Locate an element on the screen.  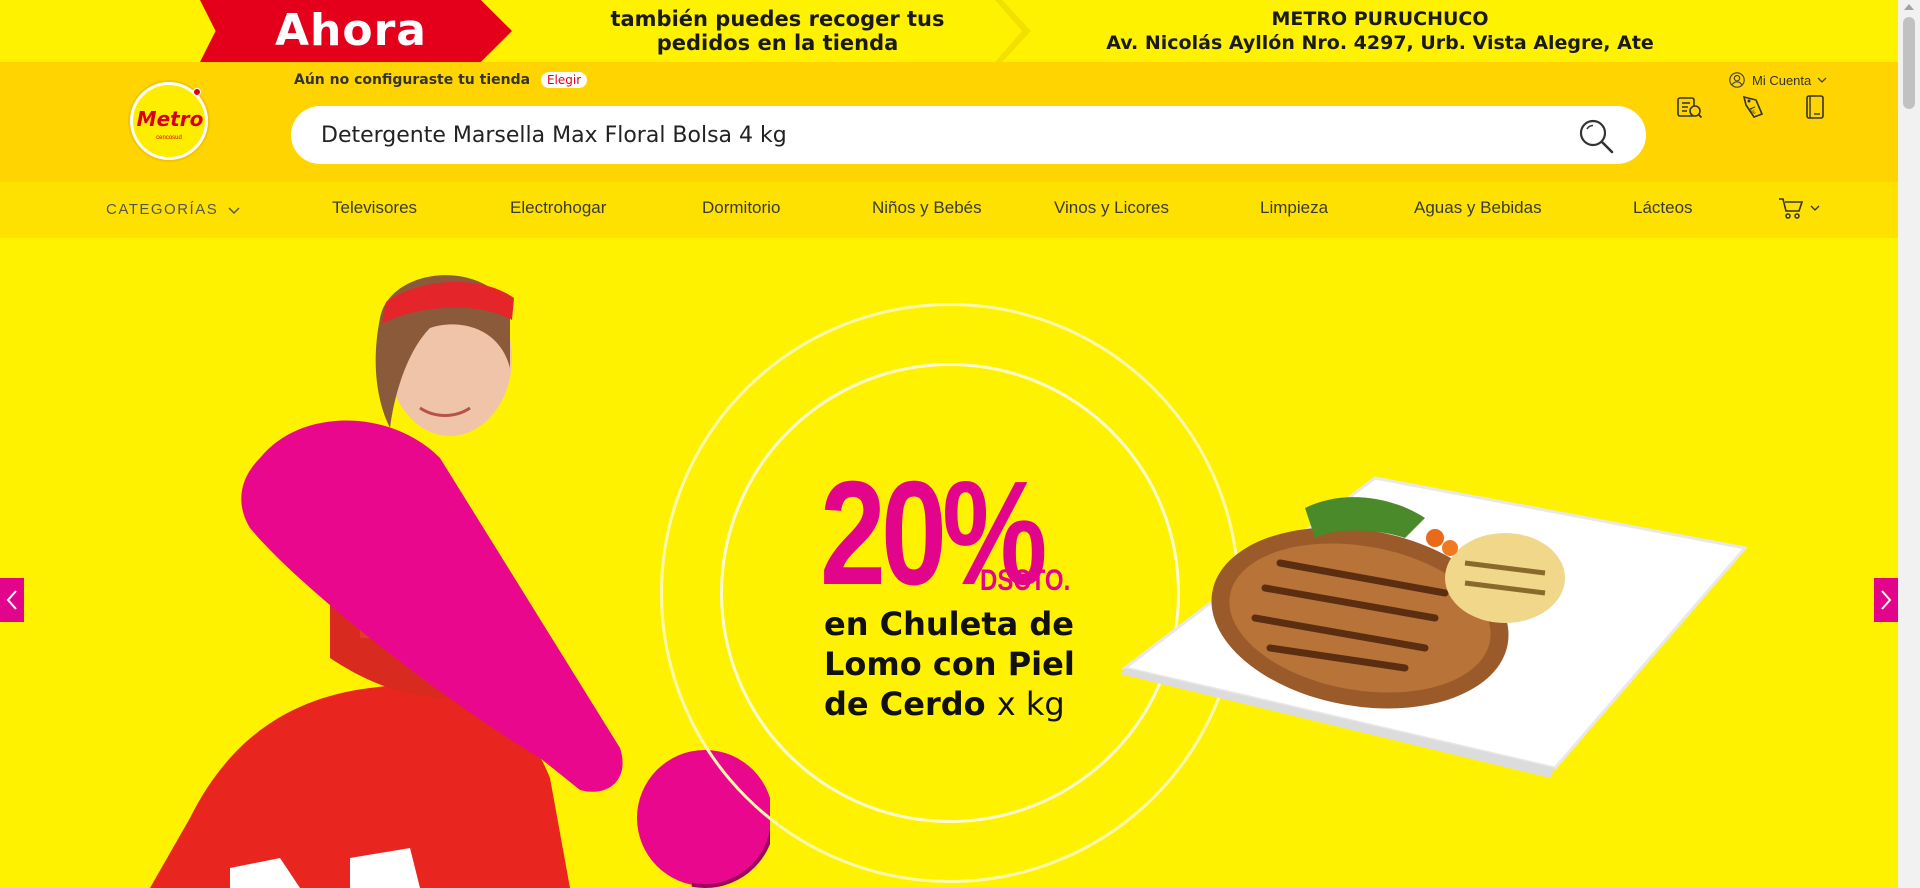
nav-item-electrohogar: Electrohogar is located at coordinates (558, 208).